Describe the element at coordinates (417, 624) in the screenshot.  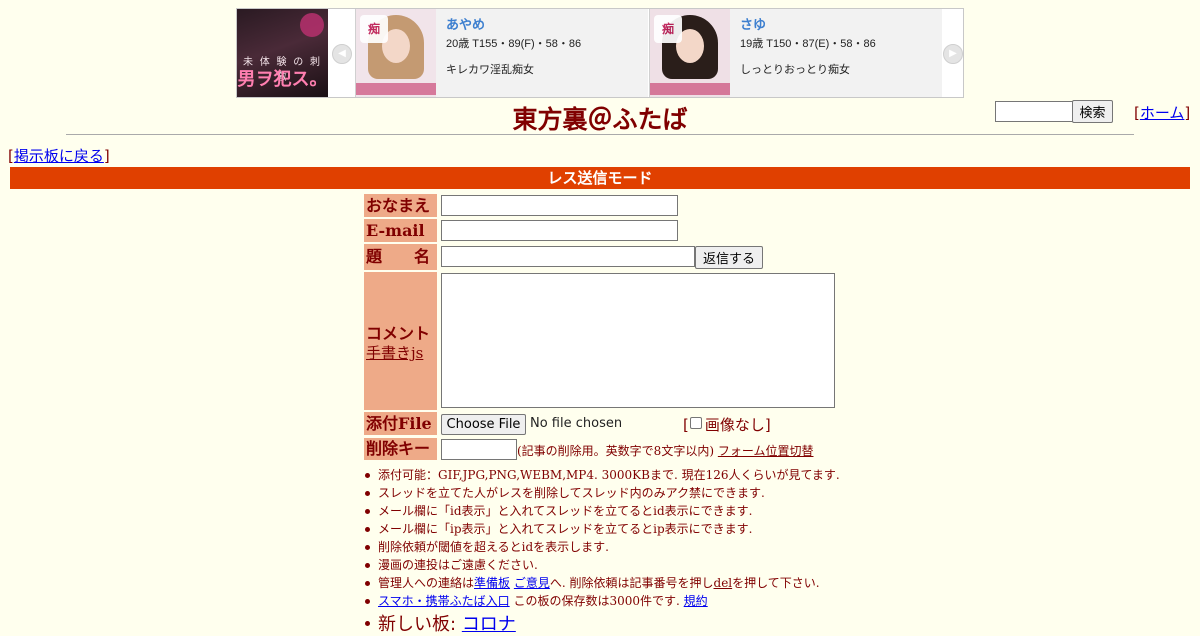
I see `new-board-label: 新しい板:` at that location.